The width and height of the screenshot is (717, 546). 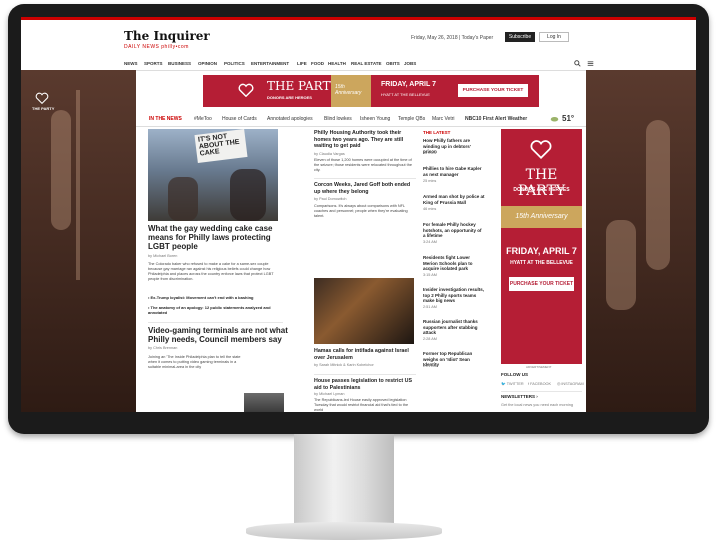 What do you see at coordinates (621, 265) in the screenshot?
I see `performer-figure` at bounding box center [621, 265].